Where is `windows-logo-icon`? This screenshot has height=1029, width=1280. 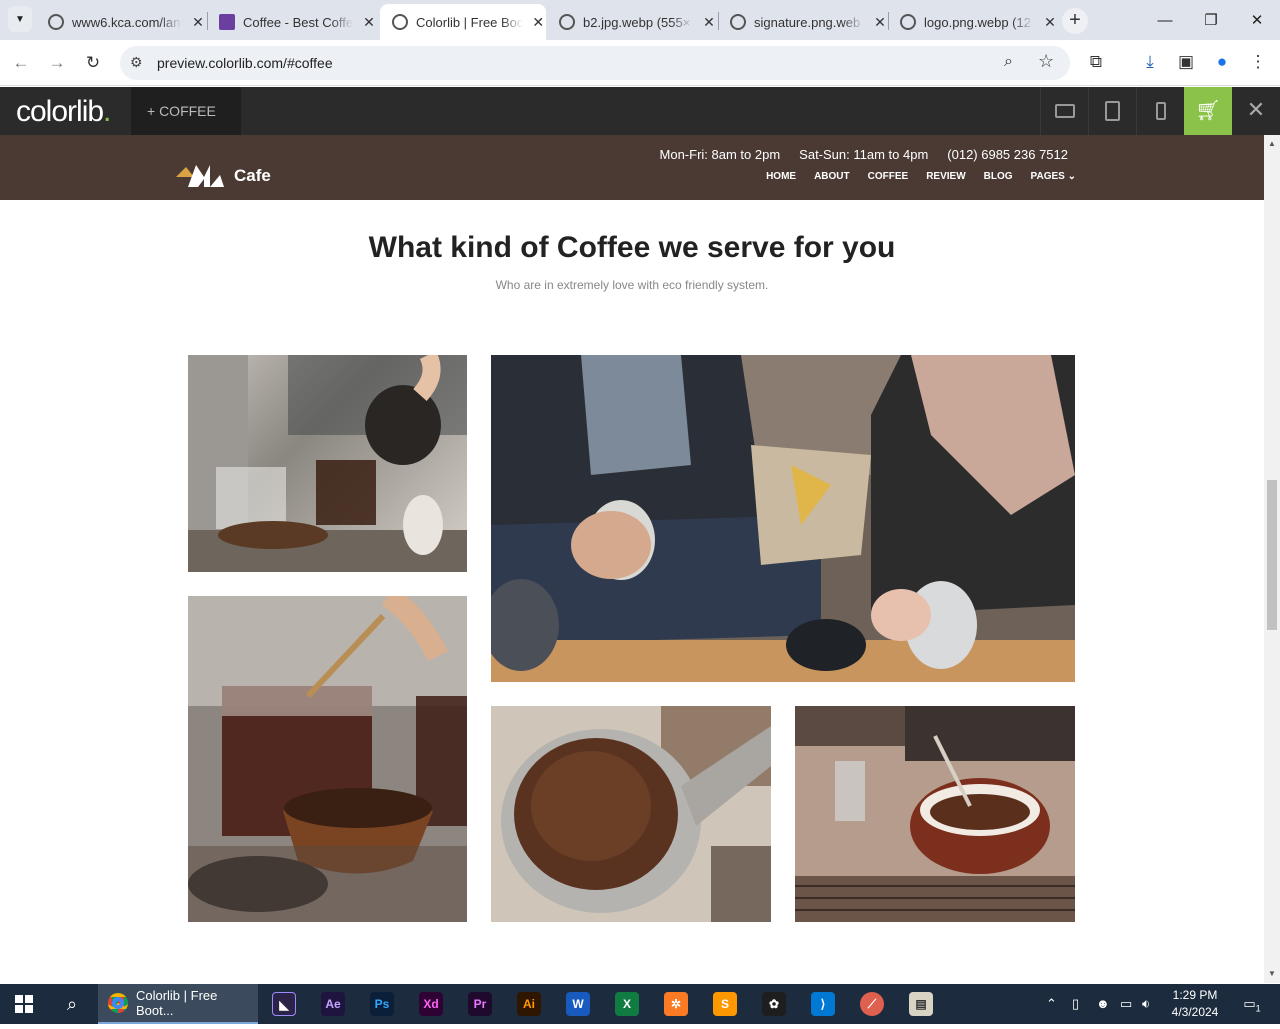 windows-logo-icon is located at coordinates (24, 1004).